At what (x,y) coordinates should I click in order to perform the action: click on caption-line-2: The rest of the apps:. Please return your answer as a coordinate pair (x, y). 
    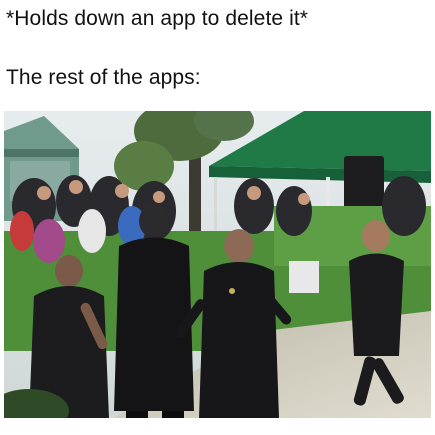
    Looking at the image, I should click on (103, 77).